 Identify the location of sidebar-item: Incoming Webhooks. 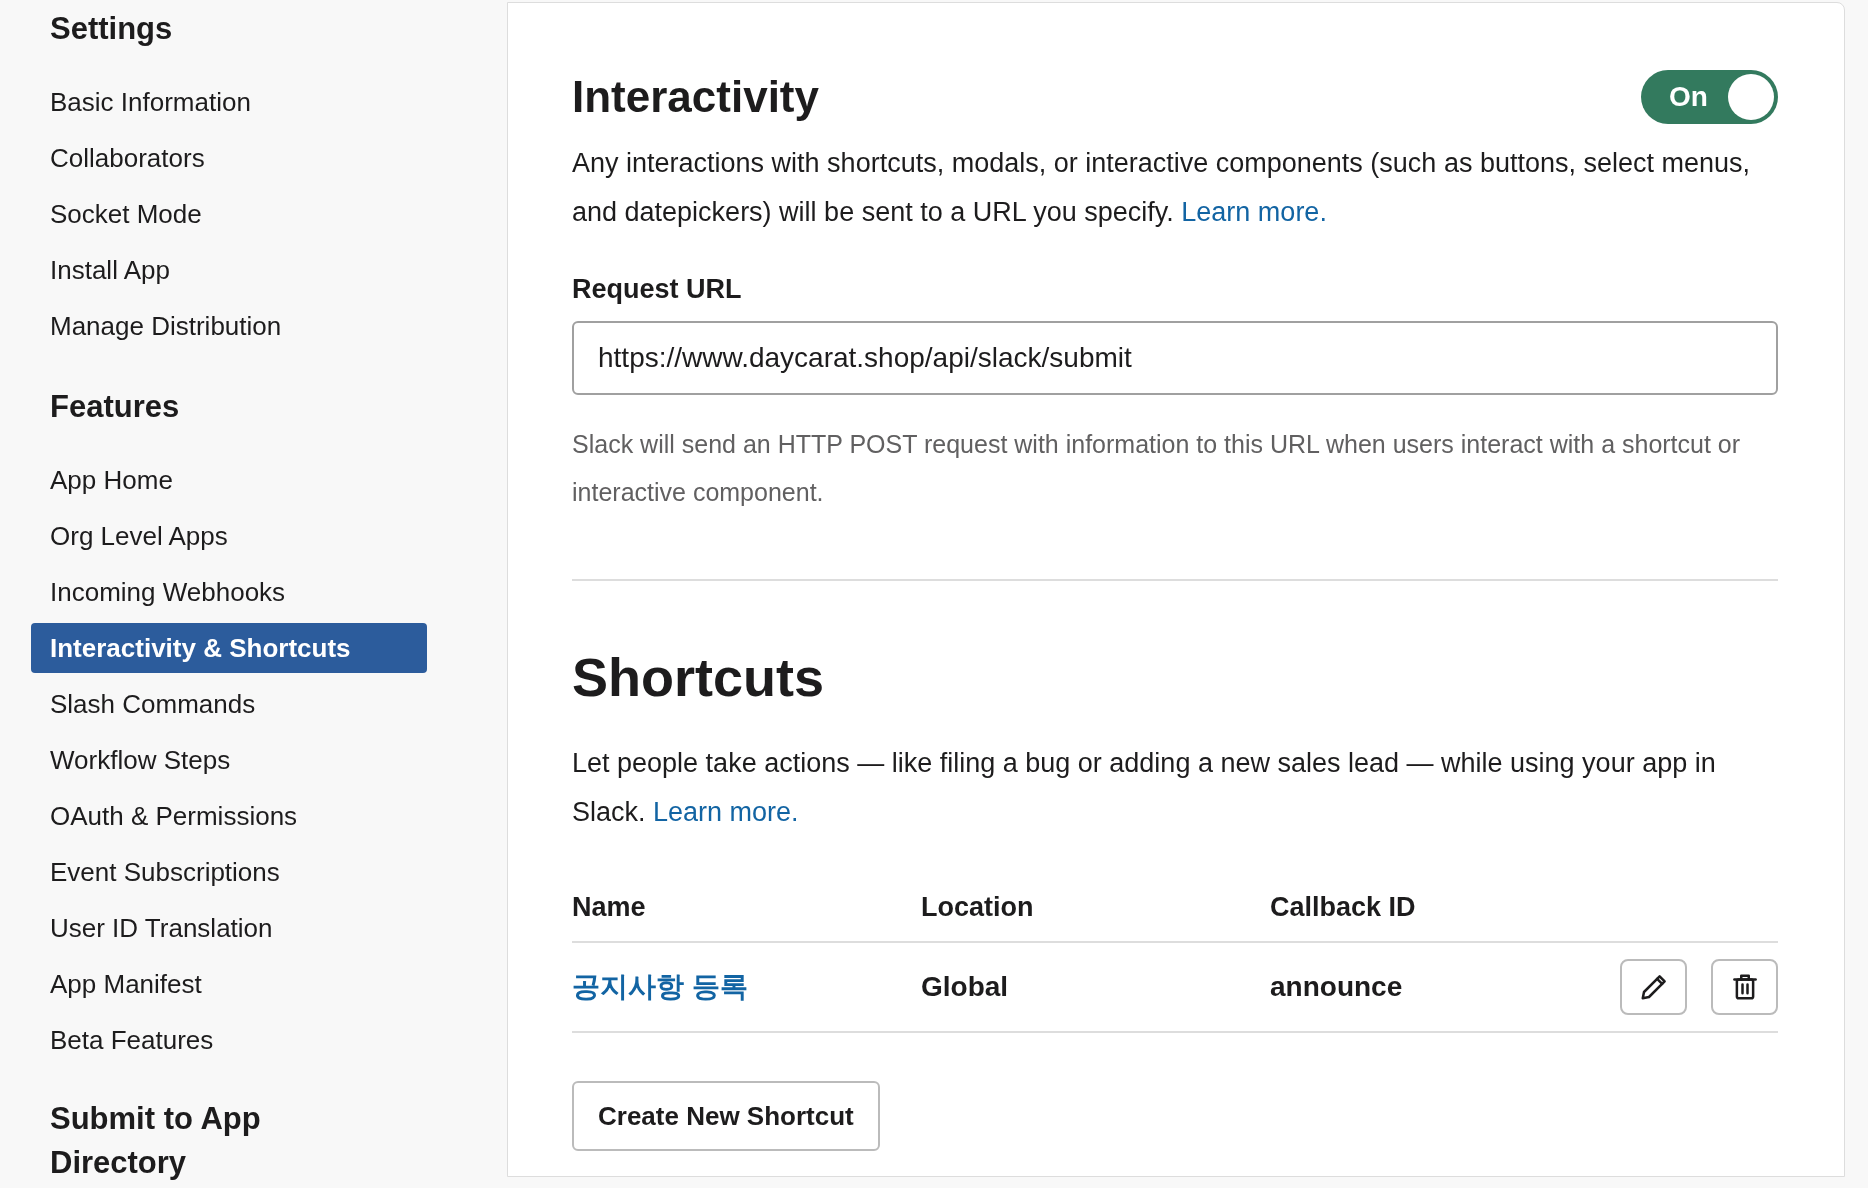
(229, 592).